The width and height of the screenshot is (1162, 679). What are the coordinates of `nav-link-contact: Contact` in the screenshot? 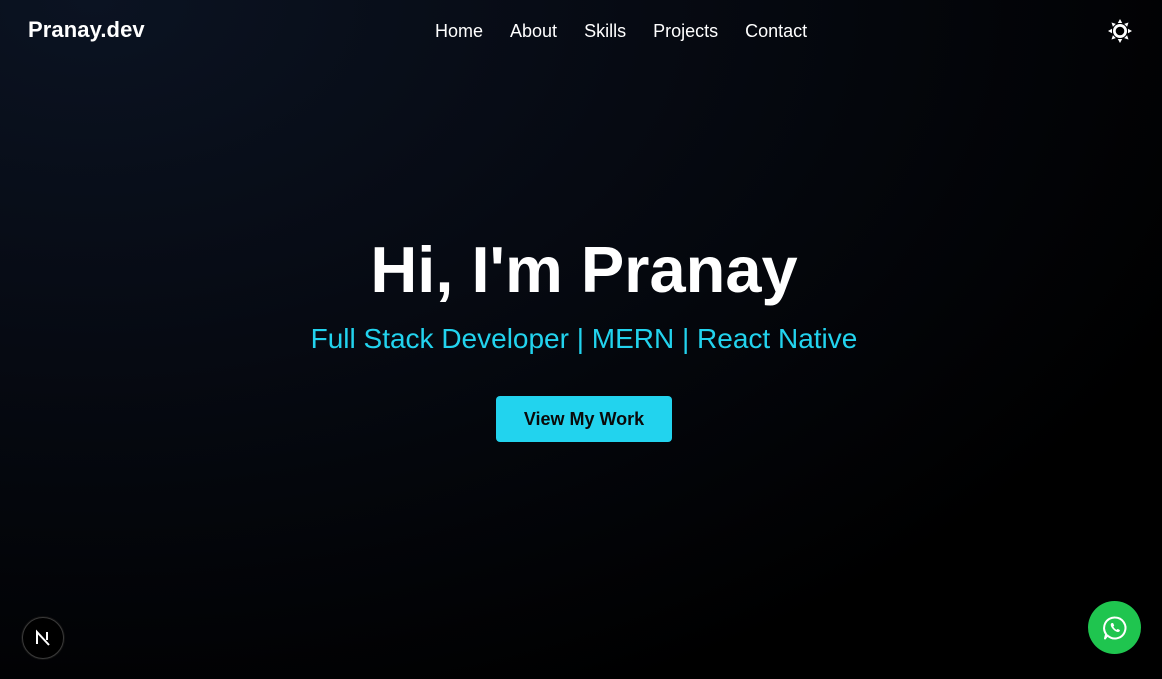 It's located at (776, 31).